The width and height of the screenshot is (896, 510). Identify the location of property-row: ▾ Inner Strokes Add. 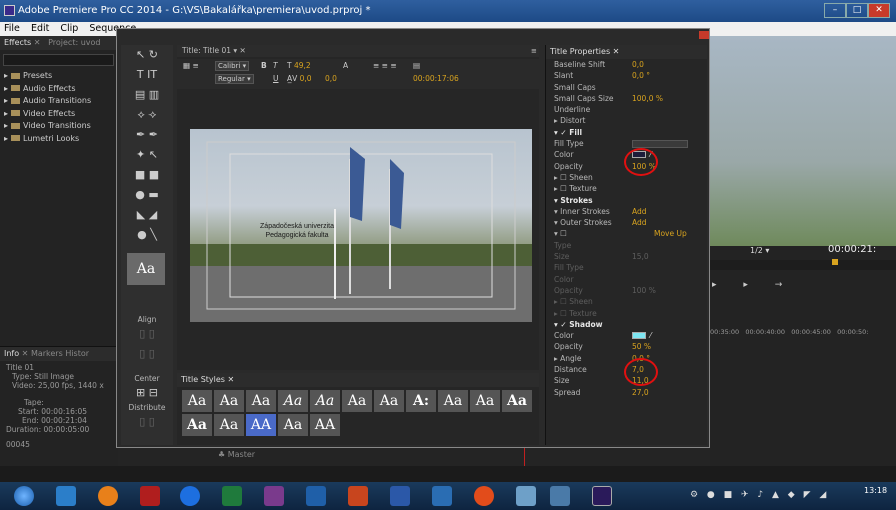
(626, 211).